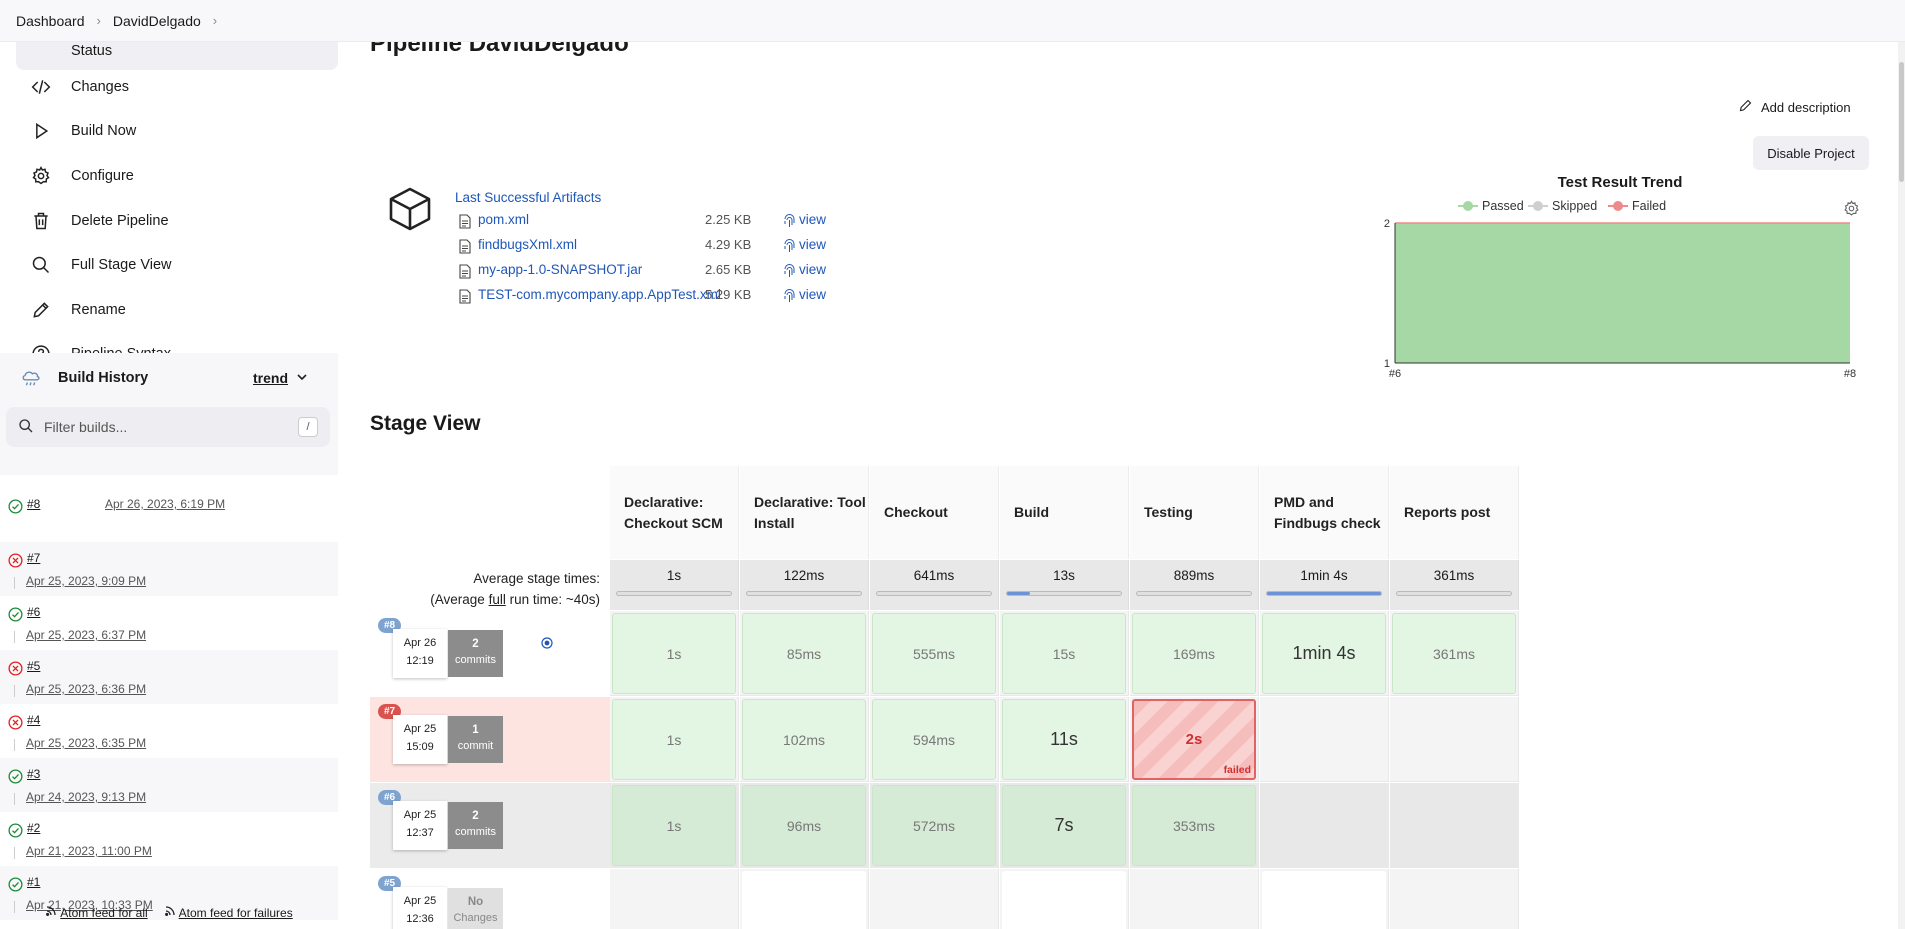 The width and height of the screenshot is (1905, 929). I want to click on run-row-header: #8 Apr 26 12:19 2 commits, so click(490, 653).